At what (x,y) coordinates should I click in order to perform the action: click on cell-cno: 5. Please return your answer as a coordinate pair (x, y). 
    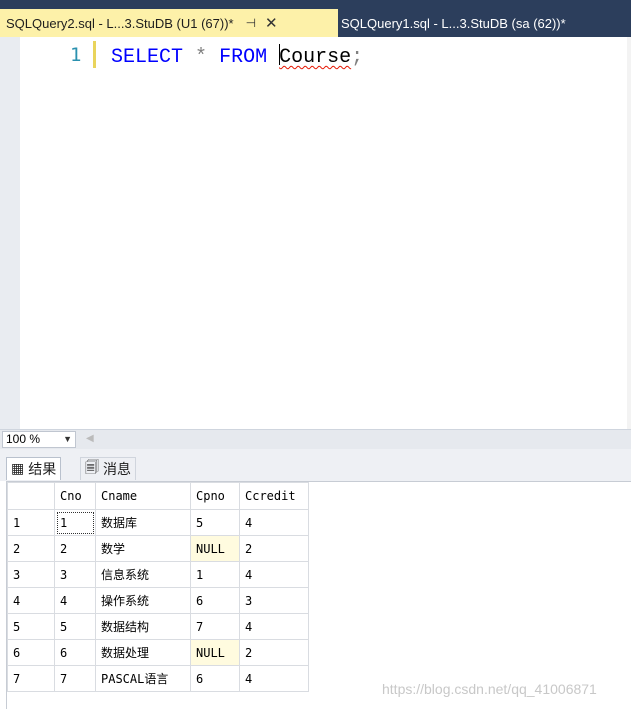
    Looking at the image, I should click on (75, 626).